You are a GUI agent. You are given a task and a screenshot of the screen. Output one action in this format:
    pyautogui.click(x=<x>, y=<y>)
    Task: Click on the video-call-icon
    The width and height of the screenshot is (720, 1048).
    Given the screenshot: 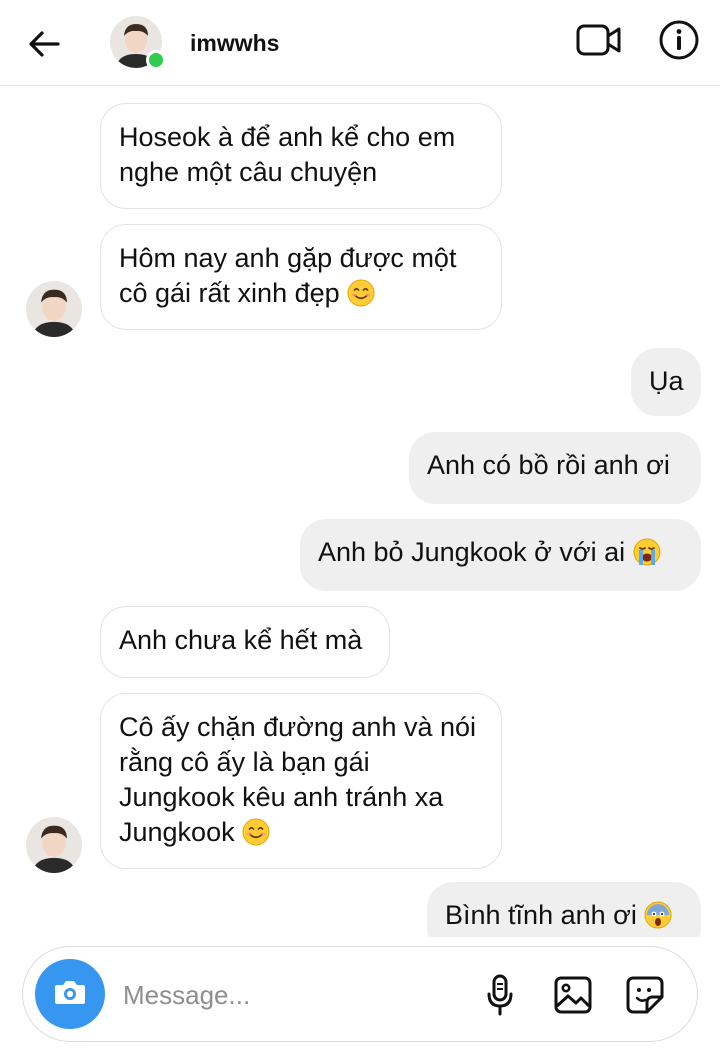 What is the action you would take?
    pyautogui.click(x=599, y=40)
    